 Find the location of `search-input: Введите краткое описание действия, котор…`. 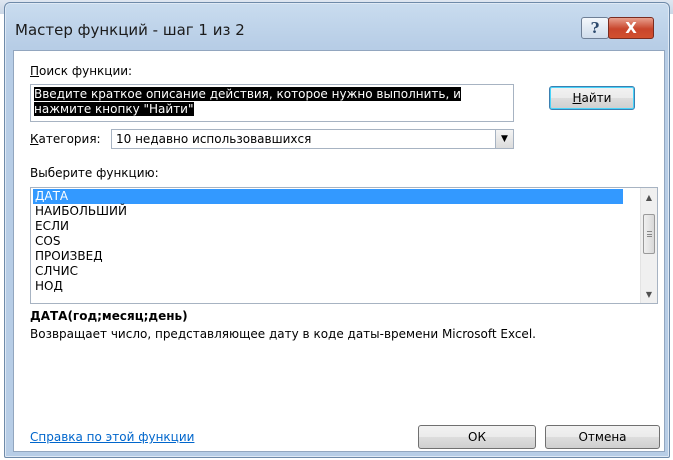

search-input: Введите краткое описание действия, котор… is located at coordinates (272, 103).